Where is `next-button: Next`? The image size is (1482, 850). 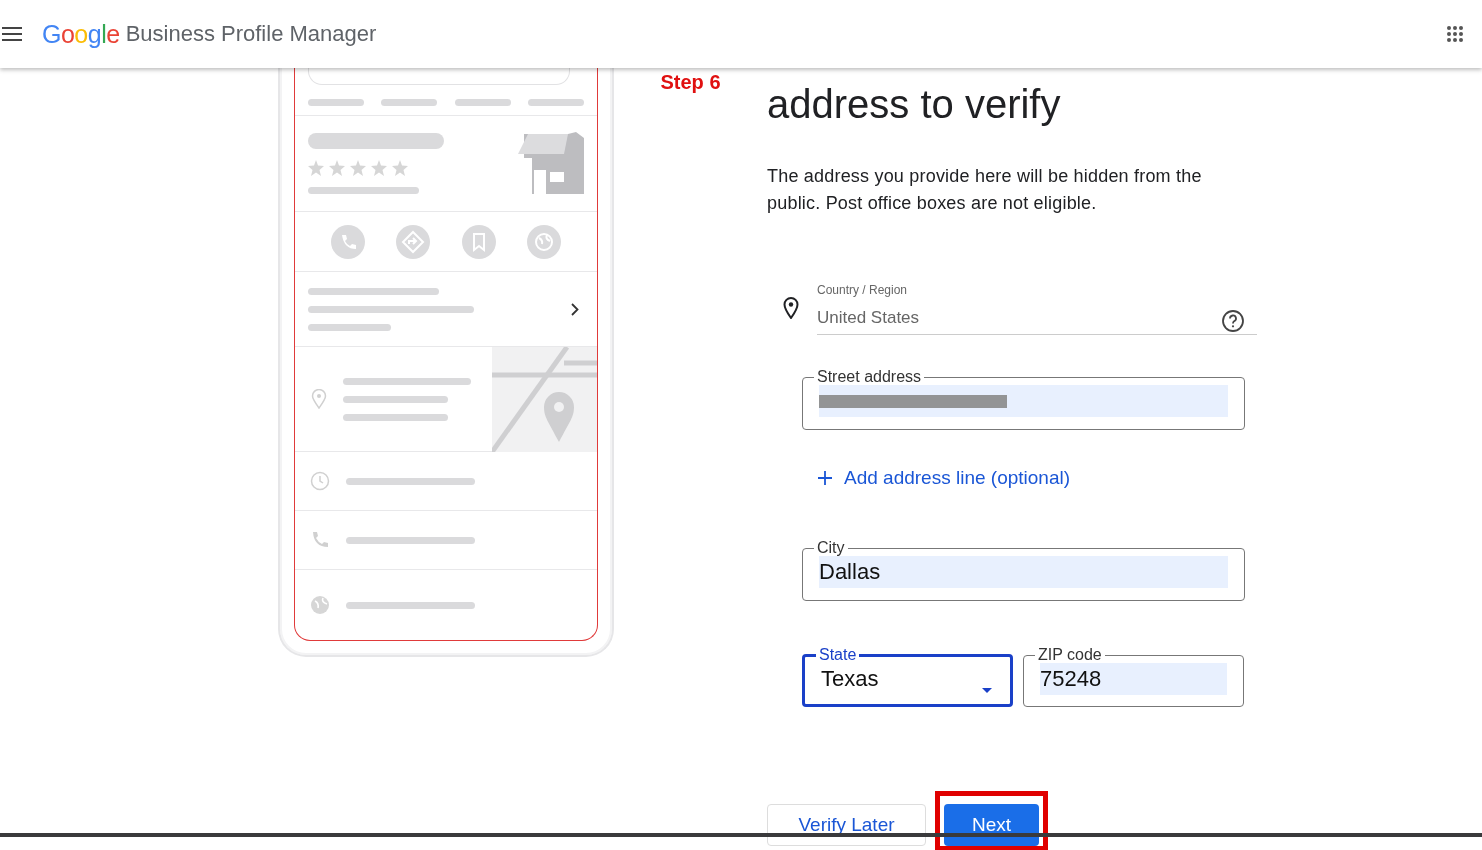
next-button: Next is located at coordinates (991, 825).